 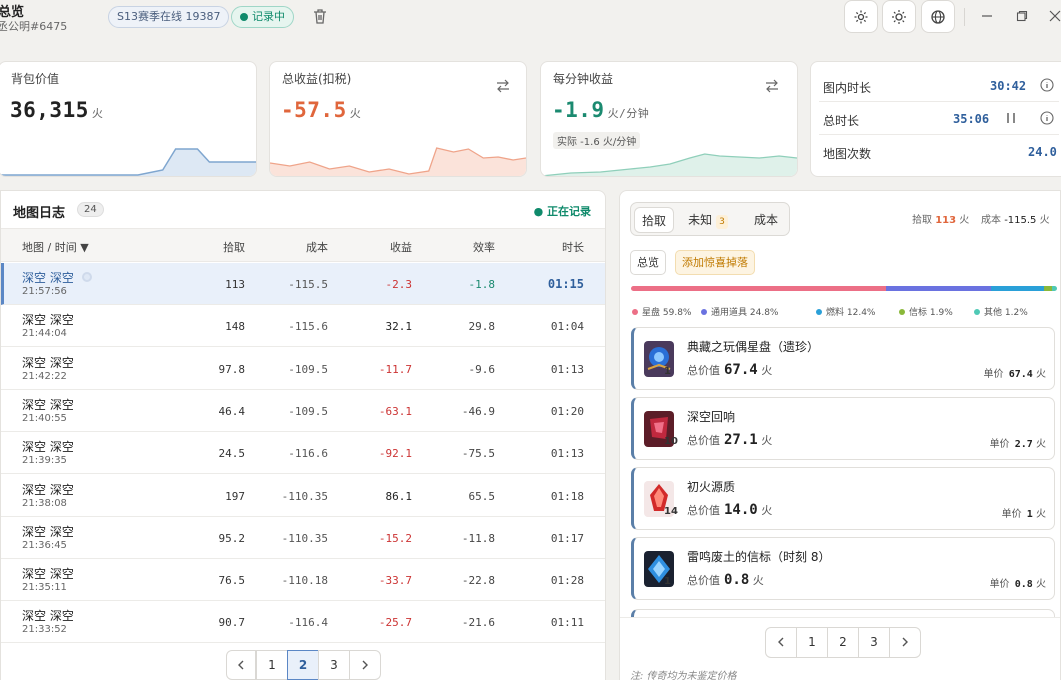 I want to click on loot-next-page-button, so click(x=905, y=642).